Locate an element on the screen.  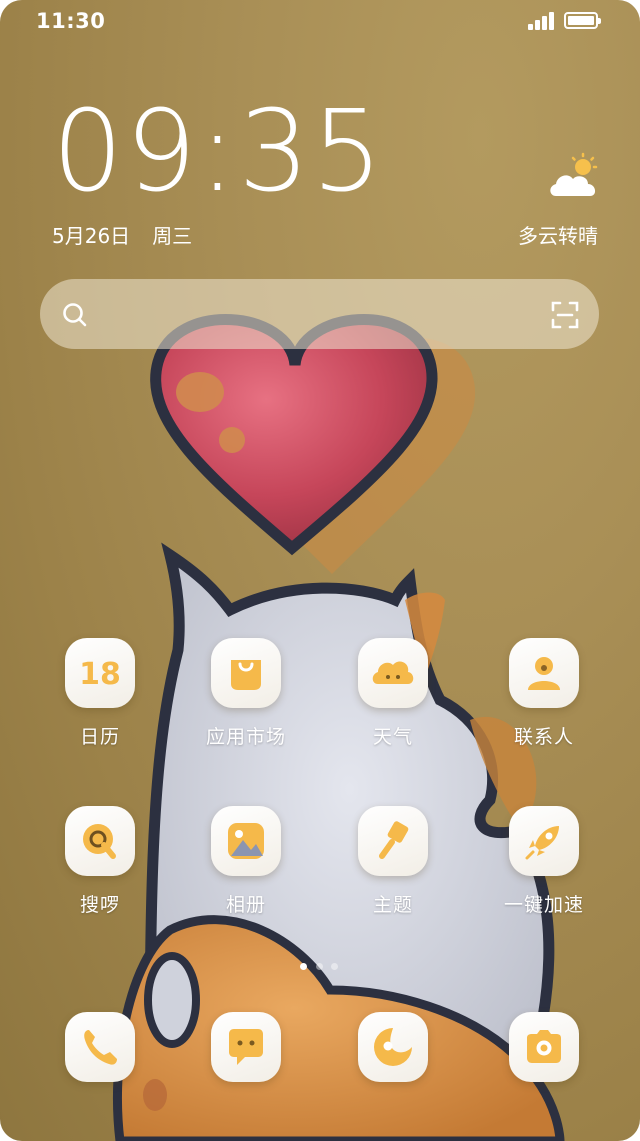
search-app-icon is located at coordinates (100, 841).